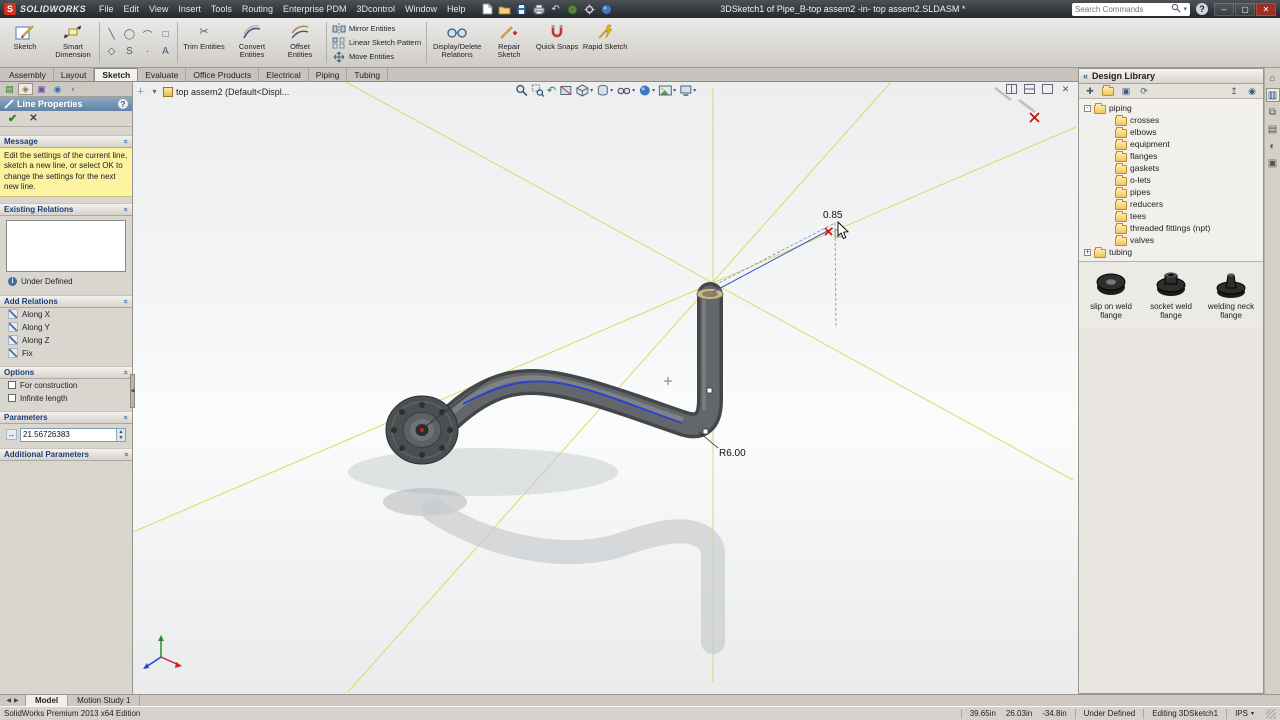  I want to click on search-dropdown-icon: ▾, so click(1185, 9).